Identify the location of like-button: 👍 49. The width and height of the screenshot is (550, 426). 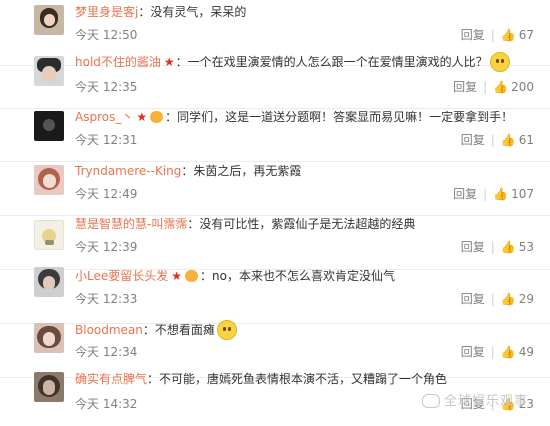
(517, 352).